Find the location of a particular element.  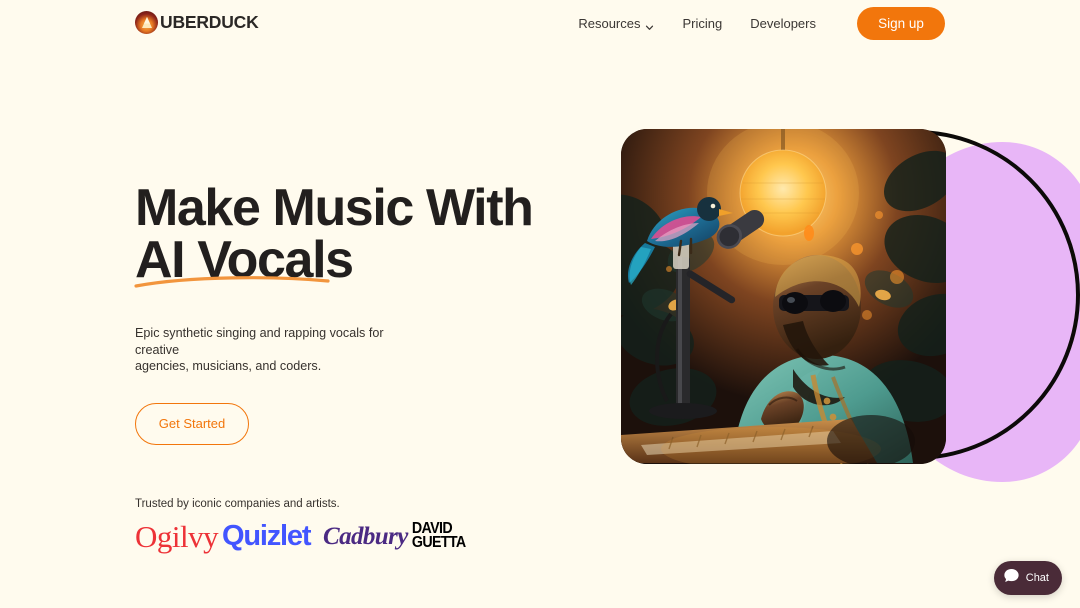

brand-logo-cadbury: Cadbury is located at coordinates (365, 536).